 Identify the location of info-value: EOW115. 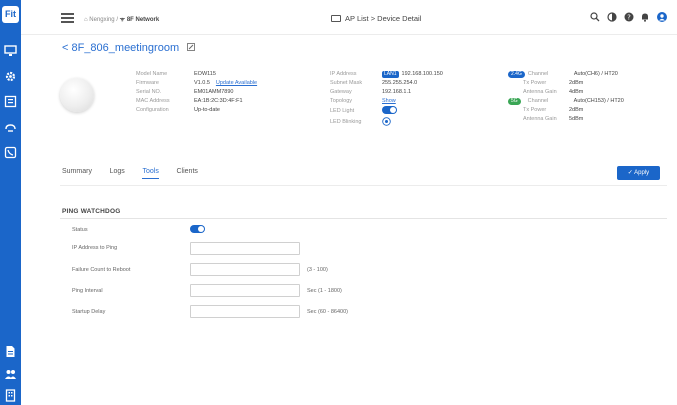
(205, 74).